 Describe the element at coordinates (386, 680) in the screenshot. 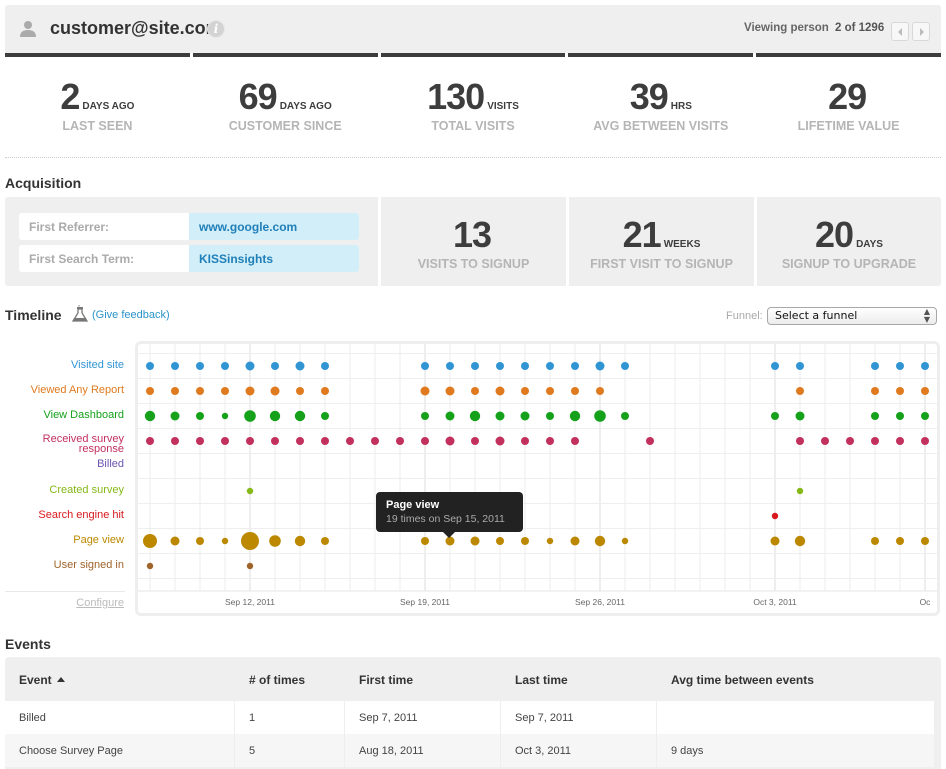

I see `column-header-first-time: First time` at that location.